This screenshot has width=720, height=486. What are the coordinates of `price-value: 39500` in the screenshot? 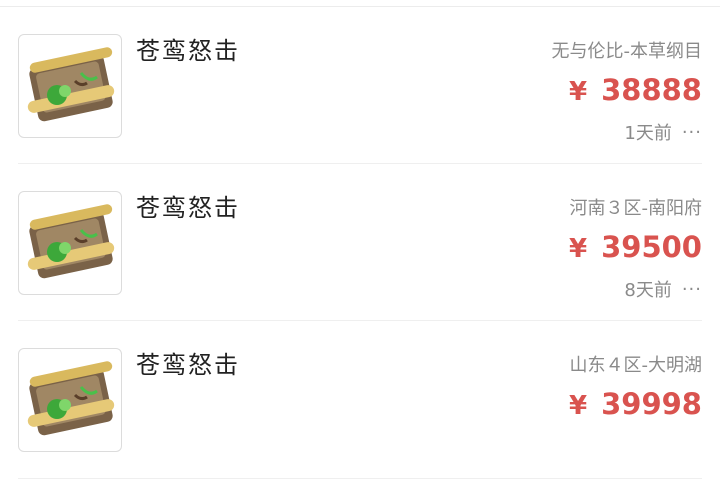 It's located at (651, 247).